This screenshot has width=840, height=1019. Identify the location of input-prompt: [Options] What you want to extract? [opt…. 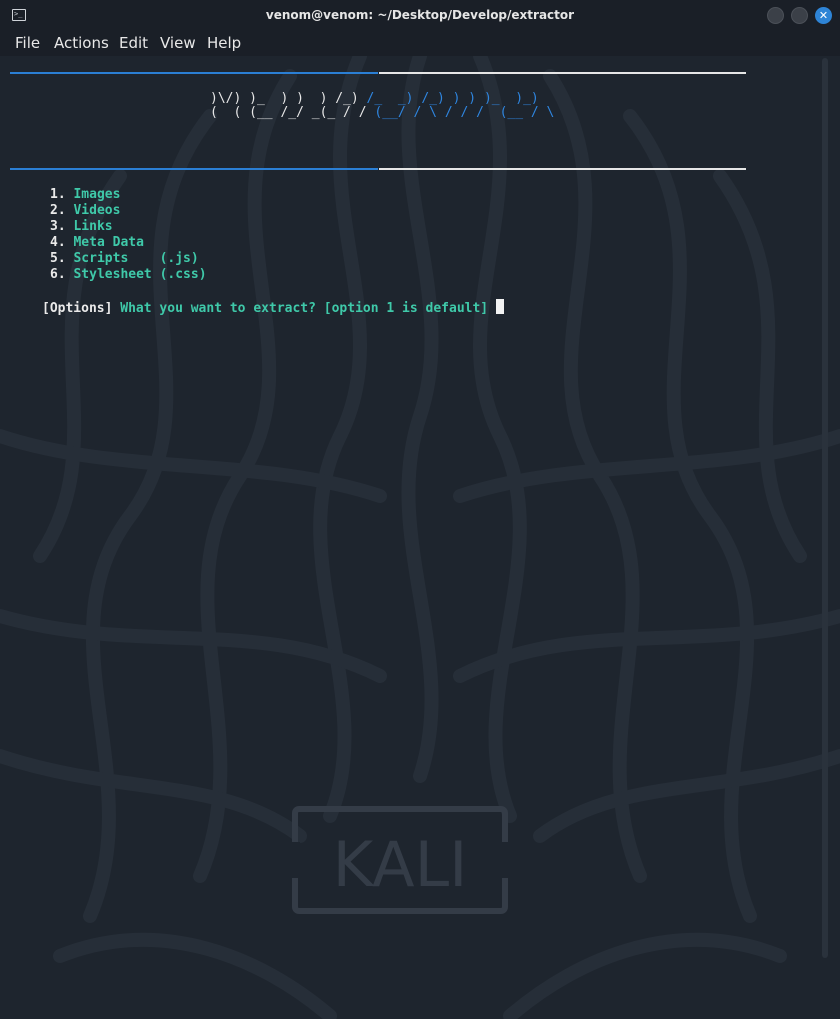
(273, 308).